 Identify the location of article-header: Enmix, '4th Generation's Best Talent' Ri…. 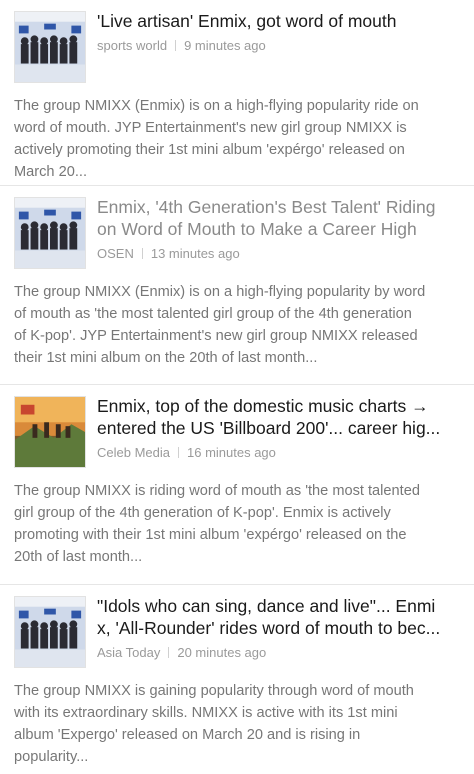
(237, 232).